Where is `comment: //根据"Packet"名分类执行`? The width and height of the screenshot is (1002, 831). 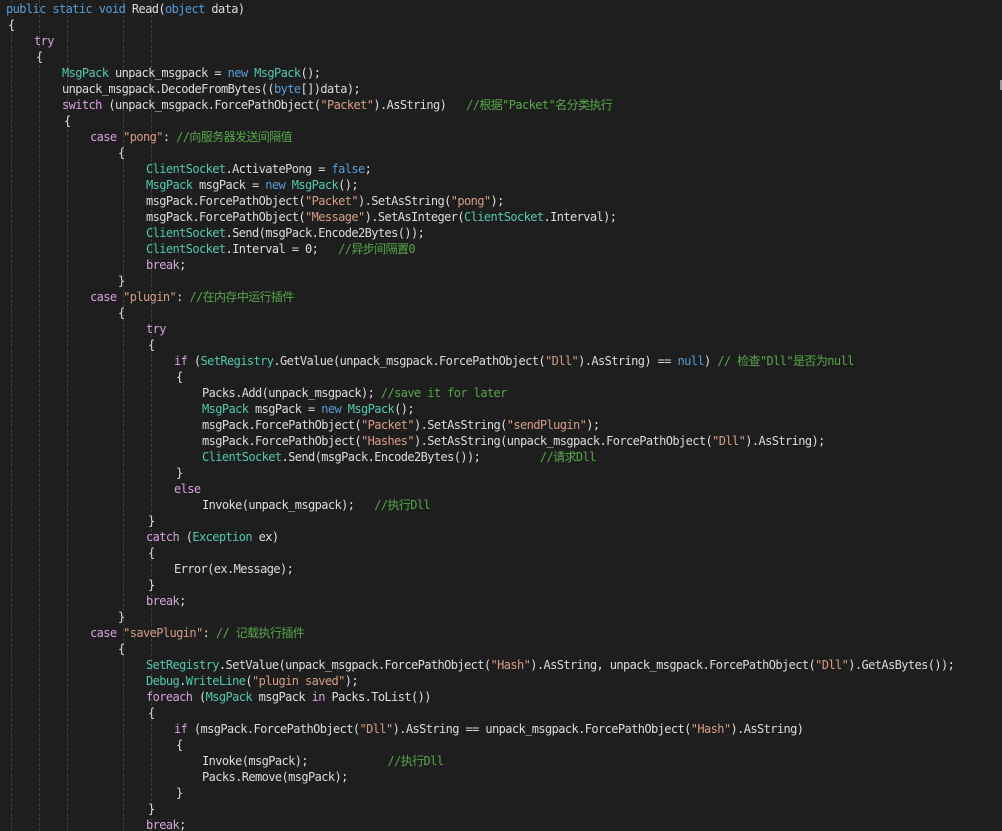 comment: //根据"Packet"名分类执行 is located at coordinates (539, 105).